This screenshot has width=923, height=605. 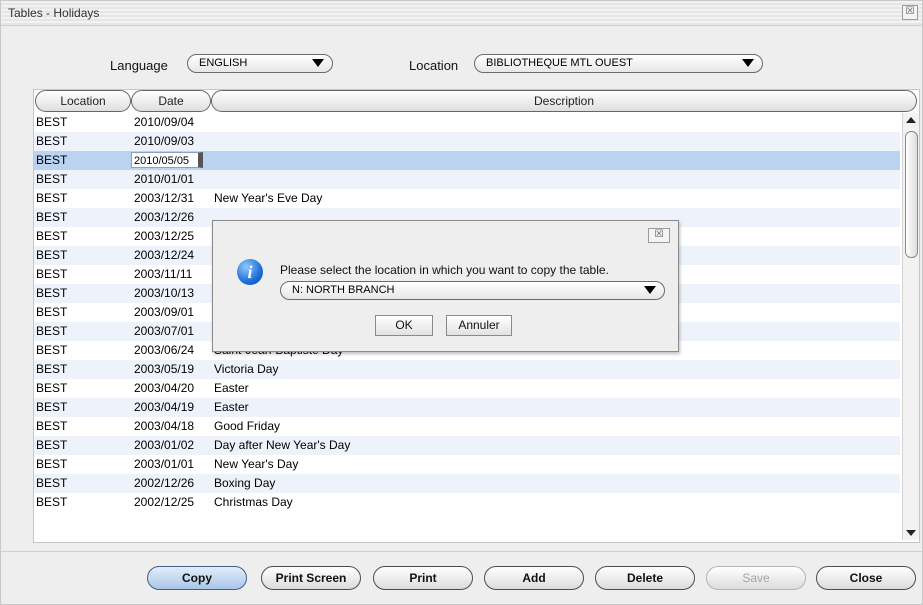 I want to click on window-title: Tables - Holidays, so click(x=54, y=13).